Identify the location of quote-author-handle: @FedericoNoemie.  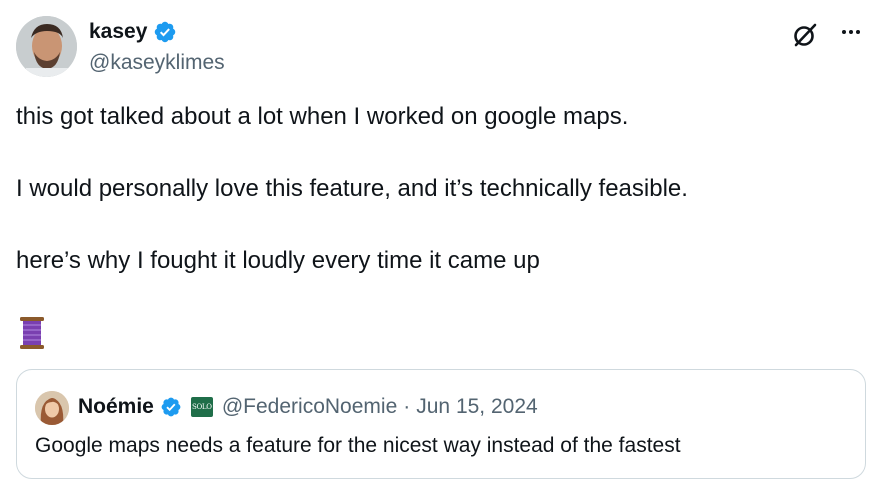
(309, 407).